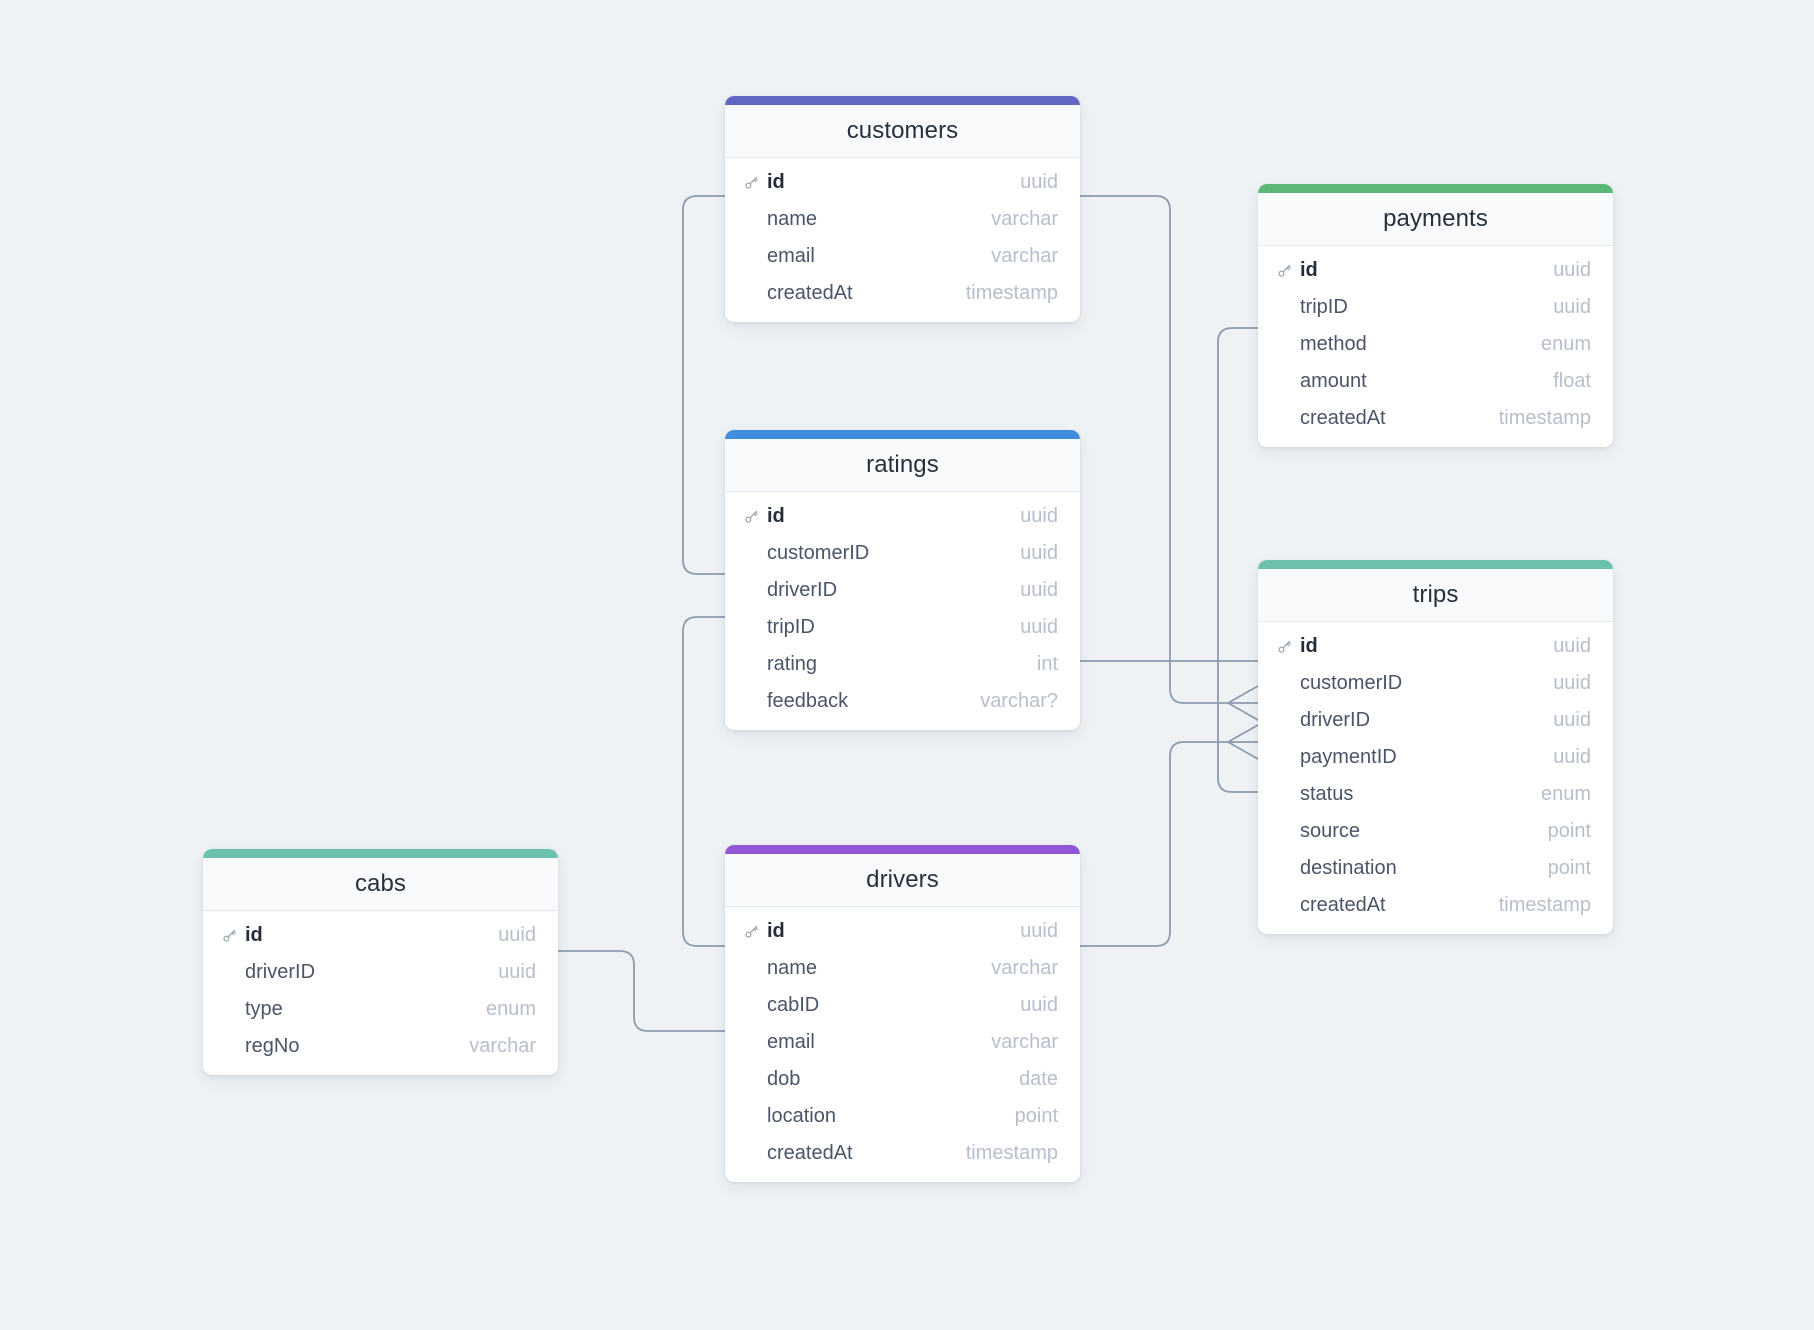  I want to click on field-name: status, so click(1327, 794).